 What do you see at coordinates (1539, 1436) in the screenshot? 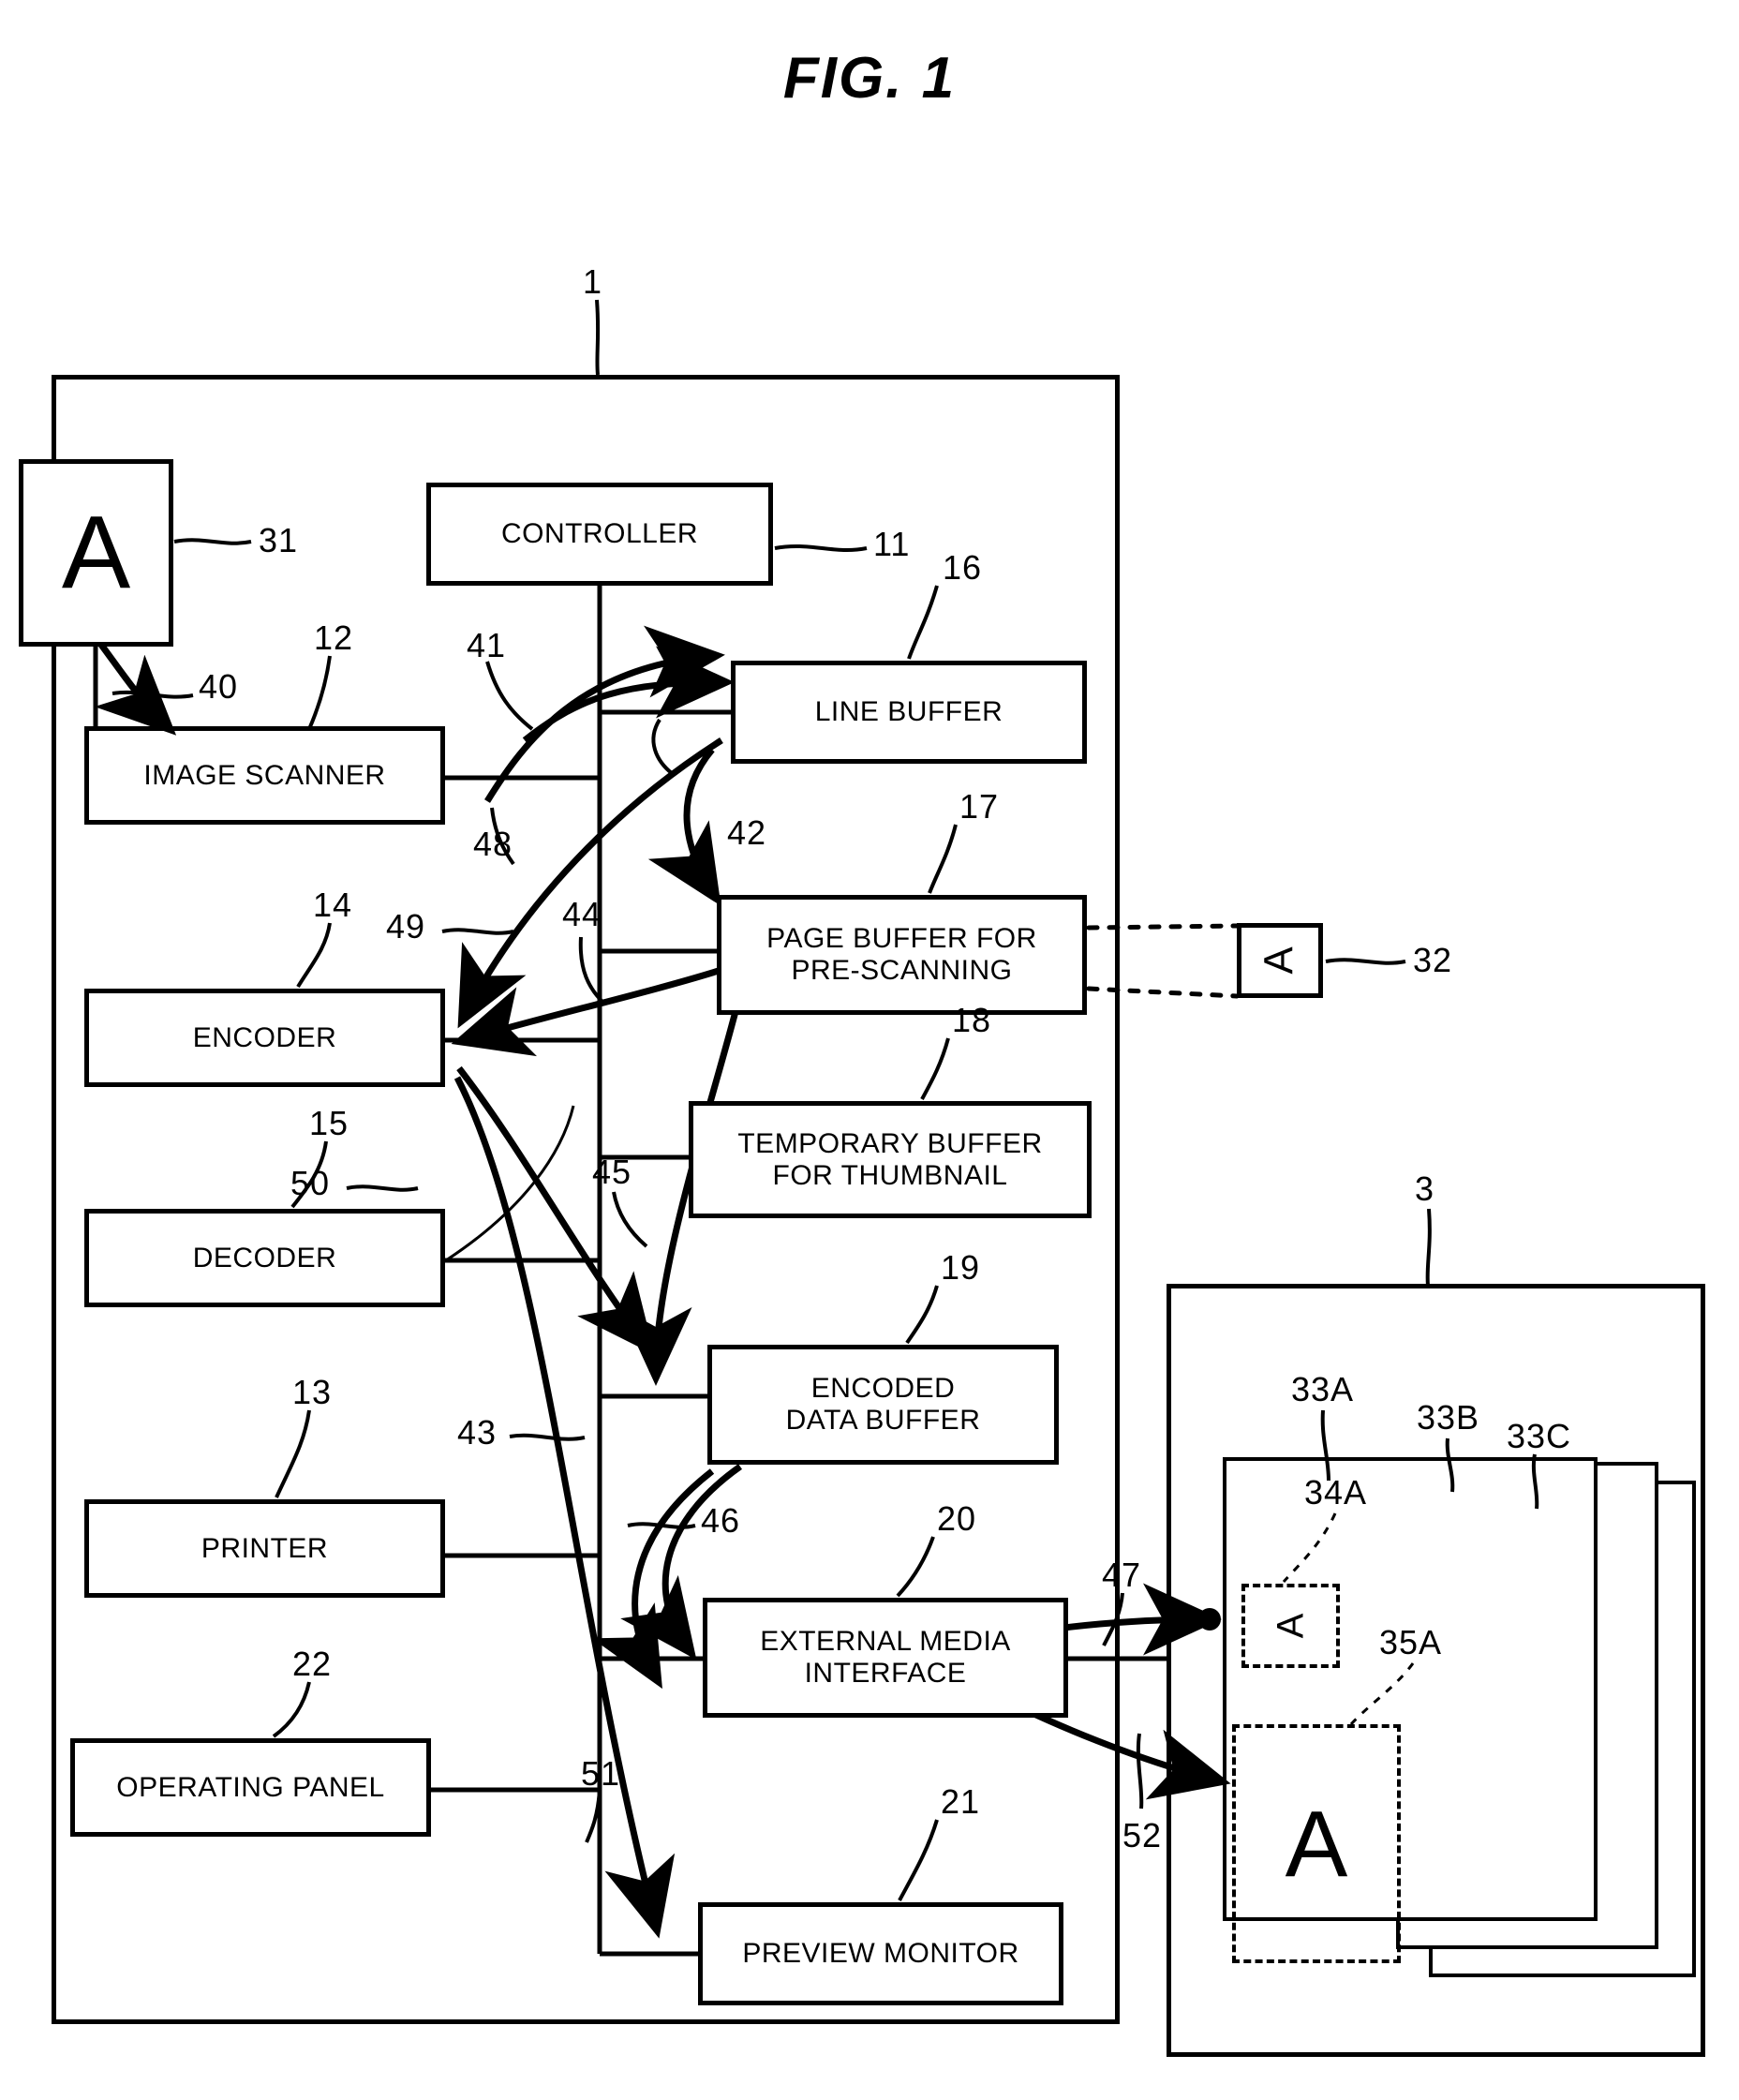
I see `ref-sheet-c: 33C` at bounding box center [1539, 1436].